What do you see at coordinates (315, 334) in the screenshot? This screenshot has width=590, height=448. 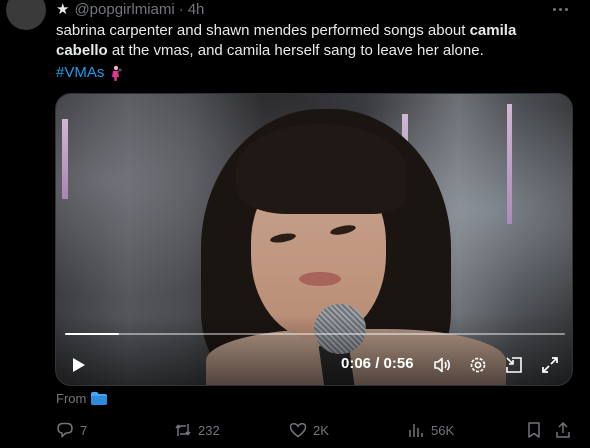 I see `video-progress-bar` at bounding box center [315, 334].